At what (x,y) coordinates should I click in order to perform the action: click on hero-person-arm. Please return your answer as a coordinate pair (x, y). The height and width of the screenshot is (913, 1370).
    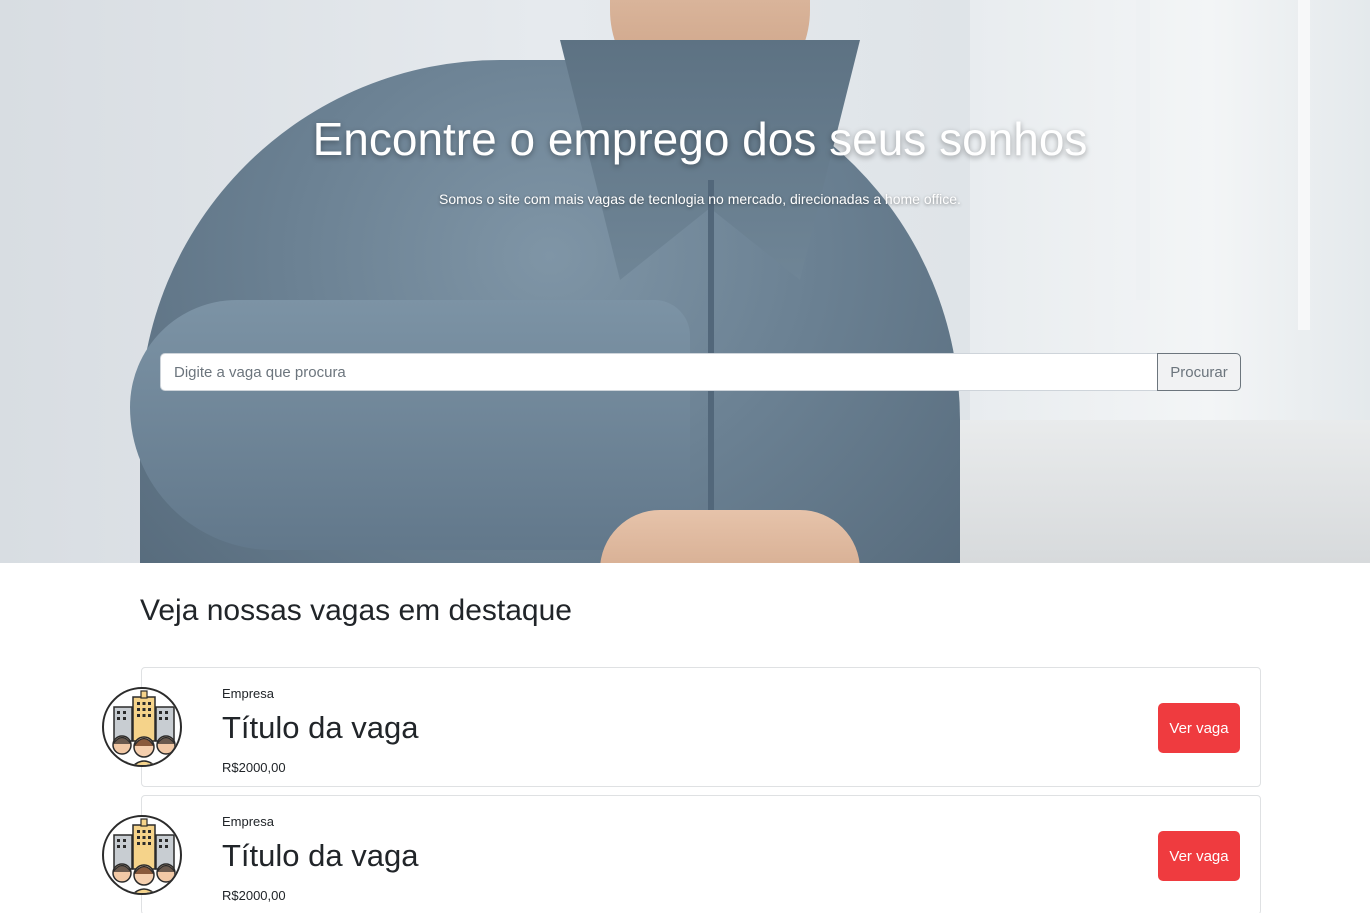
    Looking at the image, I should click on (410, 425).